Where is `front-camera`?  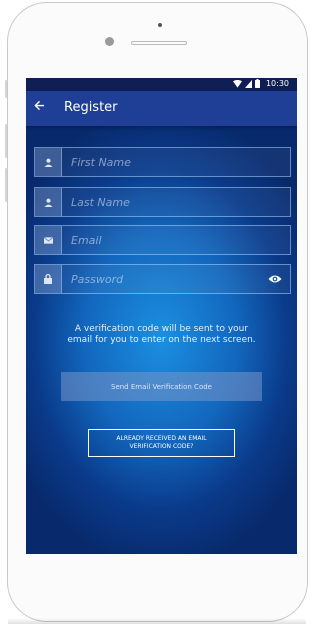
front-camera is located at coordinates (109, 41).